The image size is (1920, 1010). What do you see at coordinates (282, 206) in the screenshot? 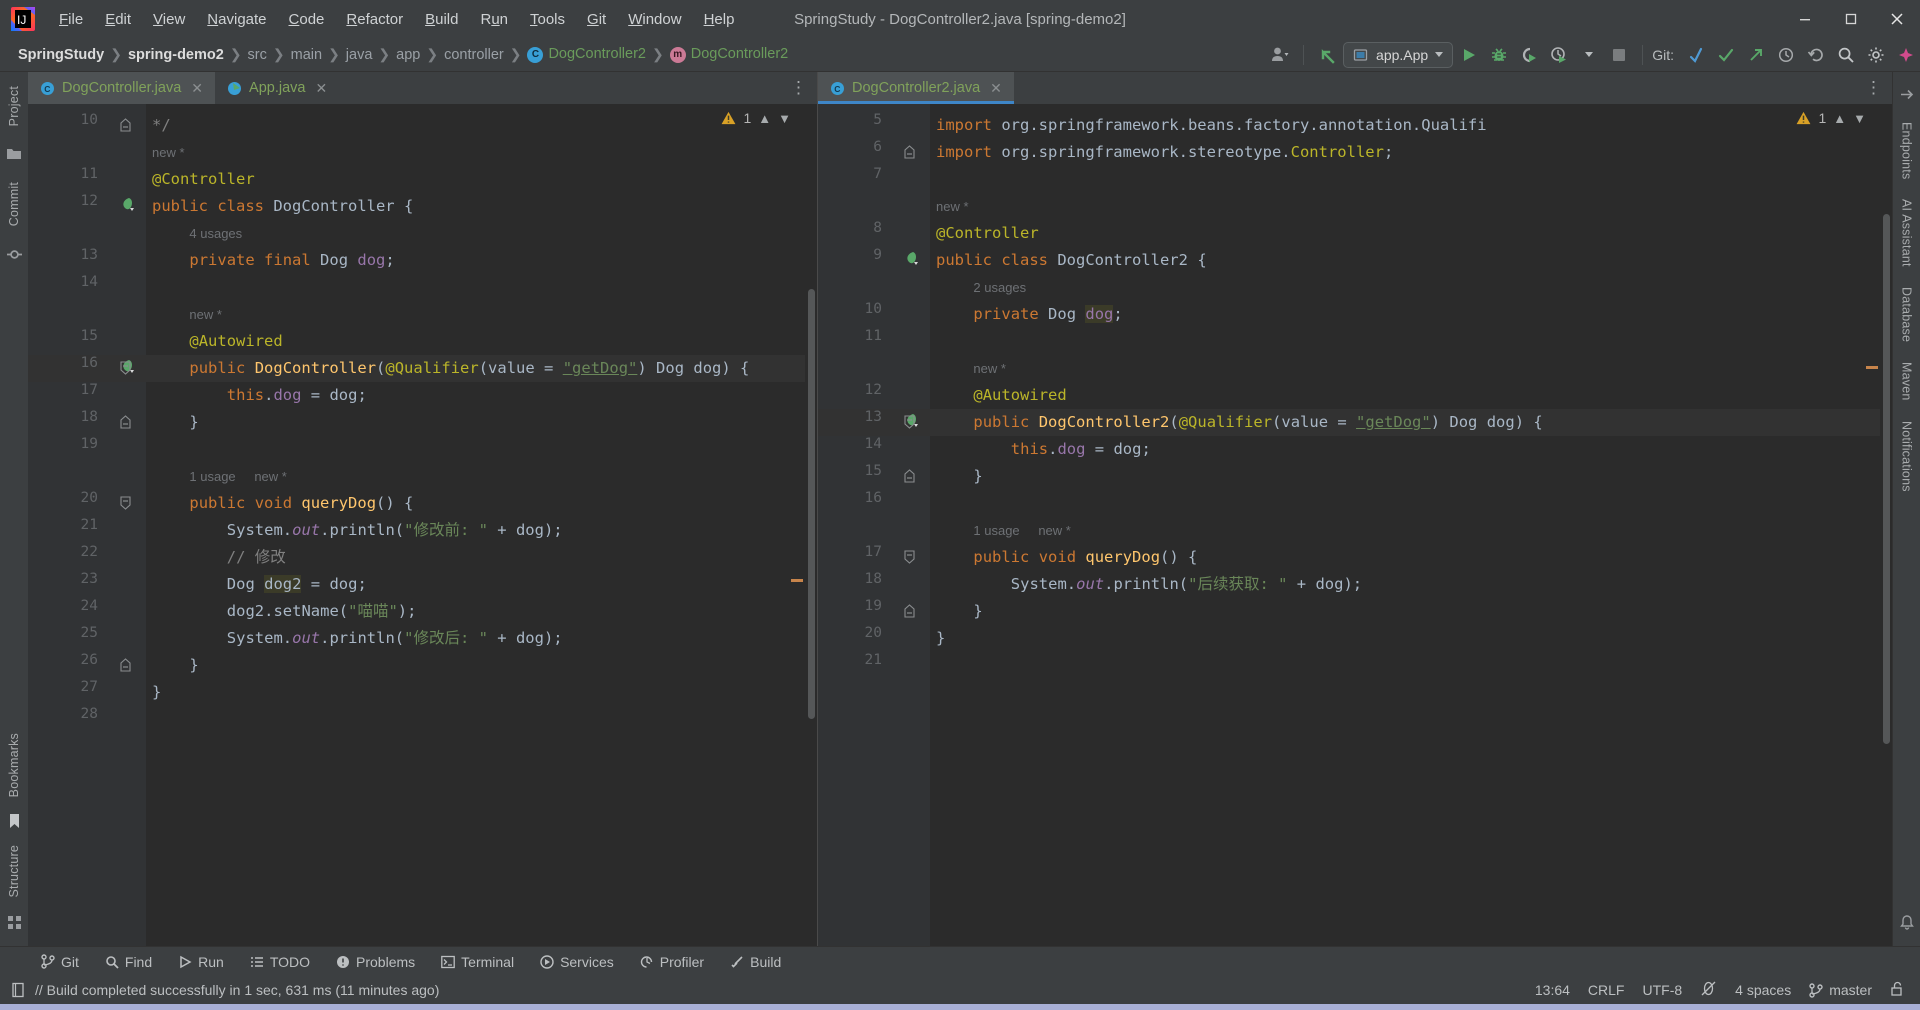
I see `code-line: public class DogController {` at bounding box center [282, 206].